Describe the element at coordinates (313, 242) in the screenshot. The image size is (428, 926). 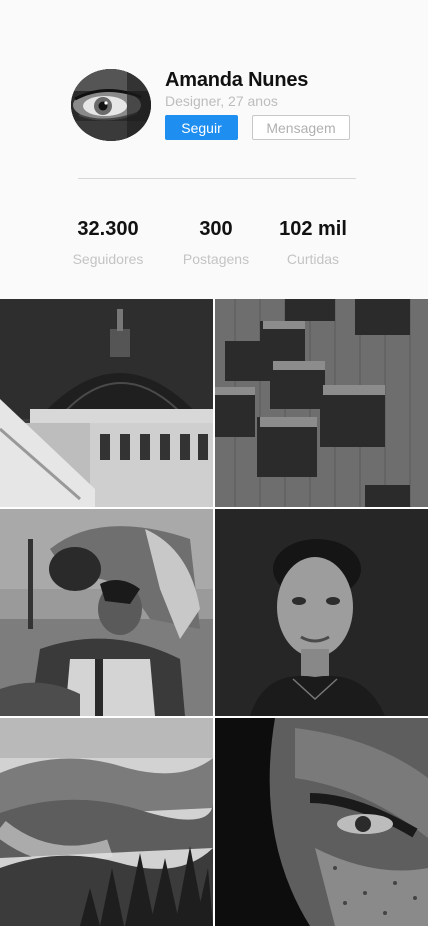
I see `stat-likes: 102 mil Curtidas` at that location.